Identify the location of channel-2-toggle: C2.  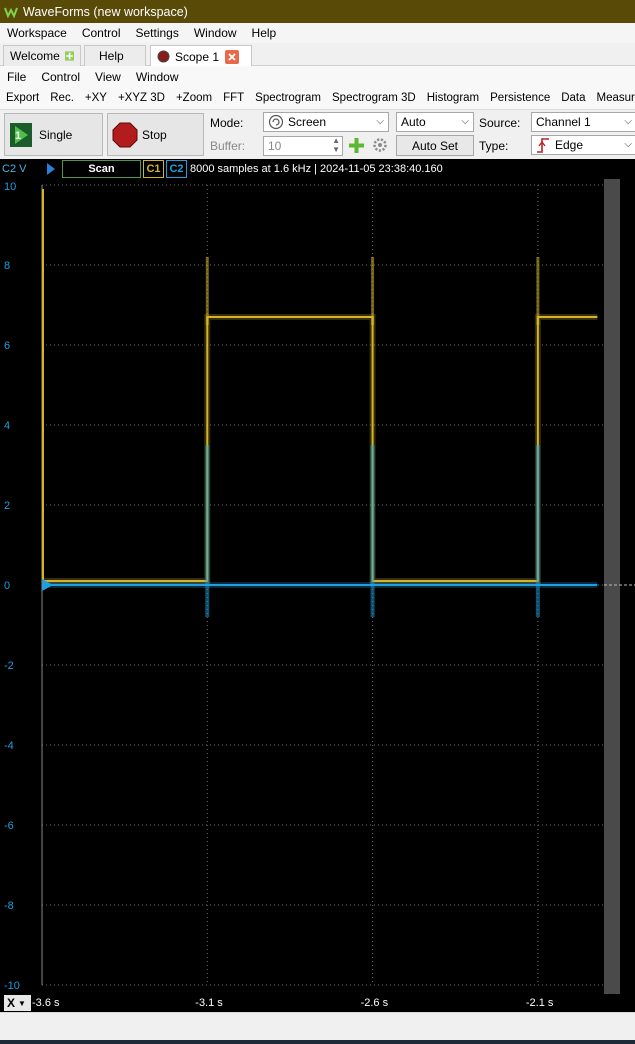
(176, 169).